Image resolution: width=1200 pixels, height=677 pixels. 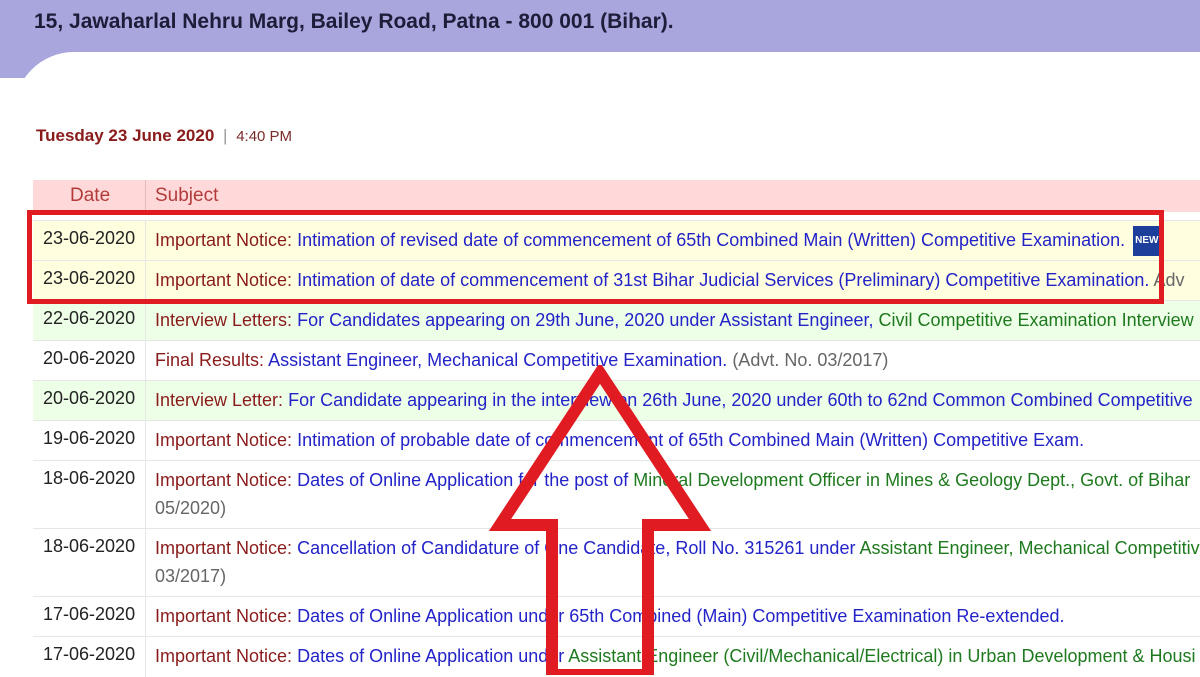 I want to click on current-time: 4:40 PM, so click(x=264, y=136).